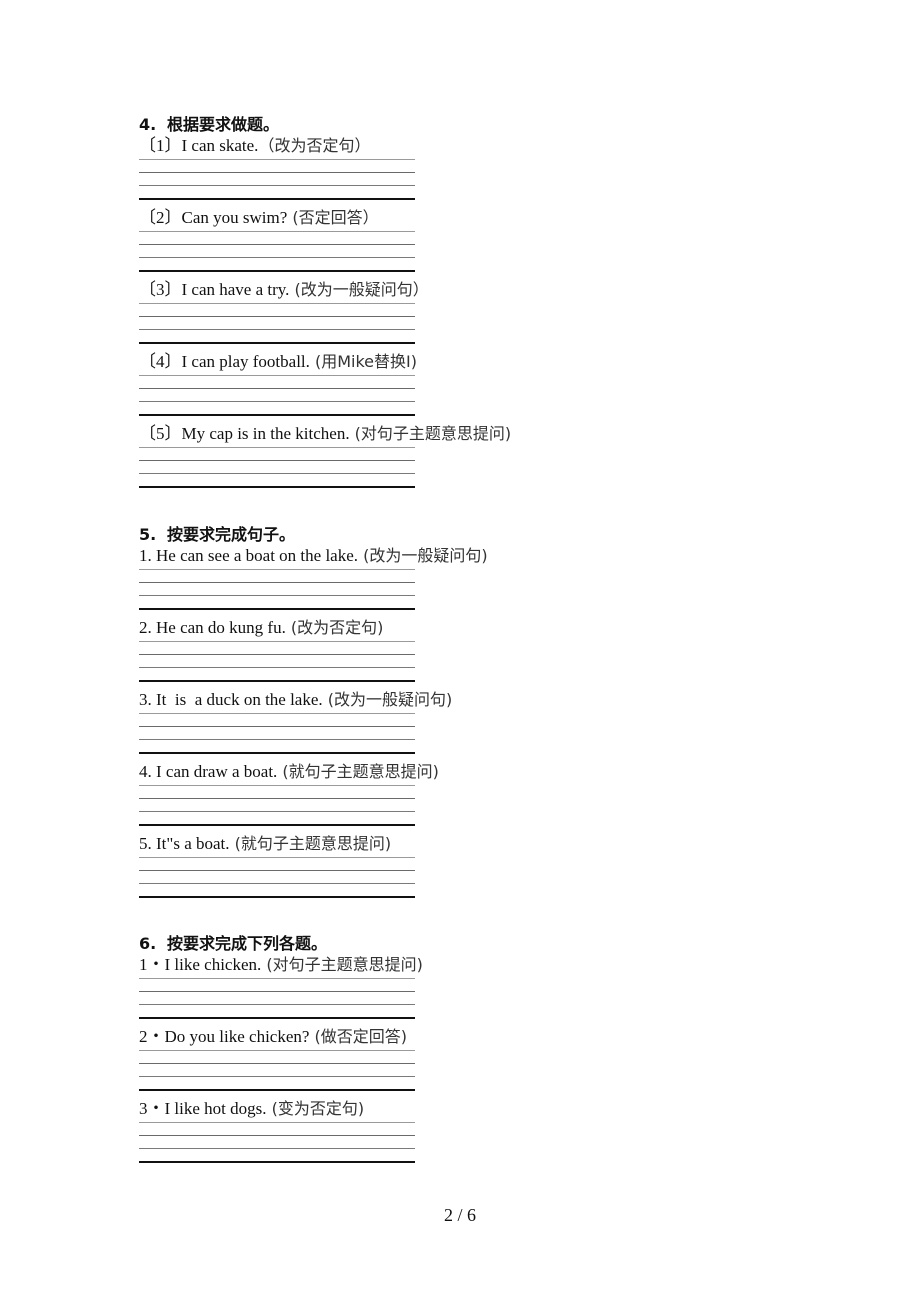 The width and height of the screenshot is (920, 1302). What do you see at coordinates (231, 534) in the screenshot?
I see `section-heading: 按要求完成句子。` at bounding box center [231, 534].